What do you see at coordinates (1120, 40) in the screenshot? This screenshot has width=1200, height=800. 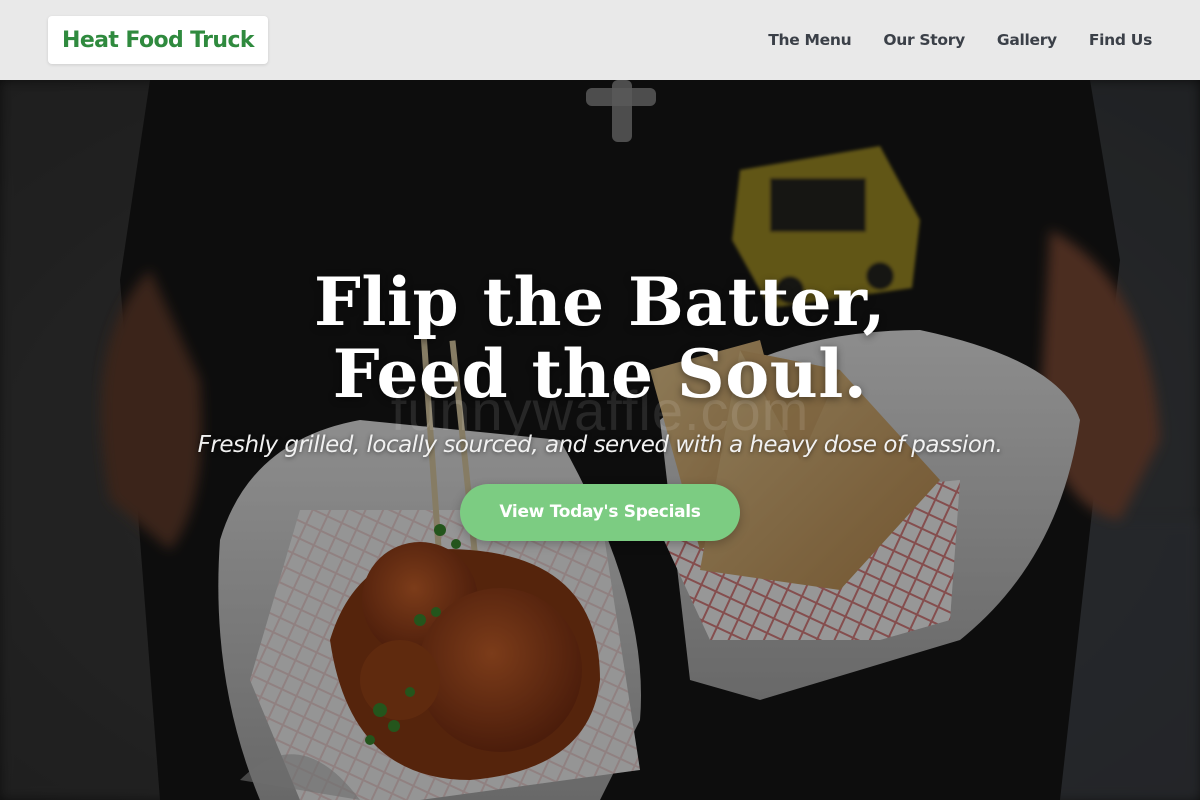 I see `nav-item-find-us: Find Us` at bounding box center [1120, 40].